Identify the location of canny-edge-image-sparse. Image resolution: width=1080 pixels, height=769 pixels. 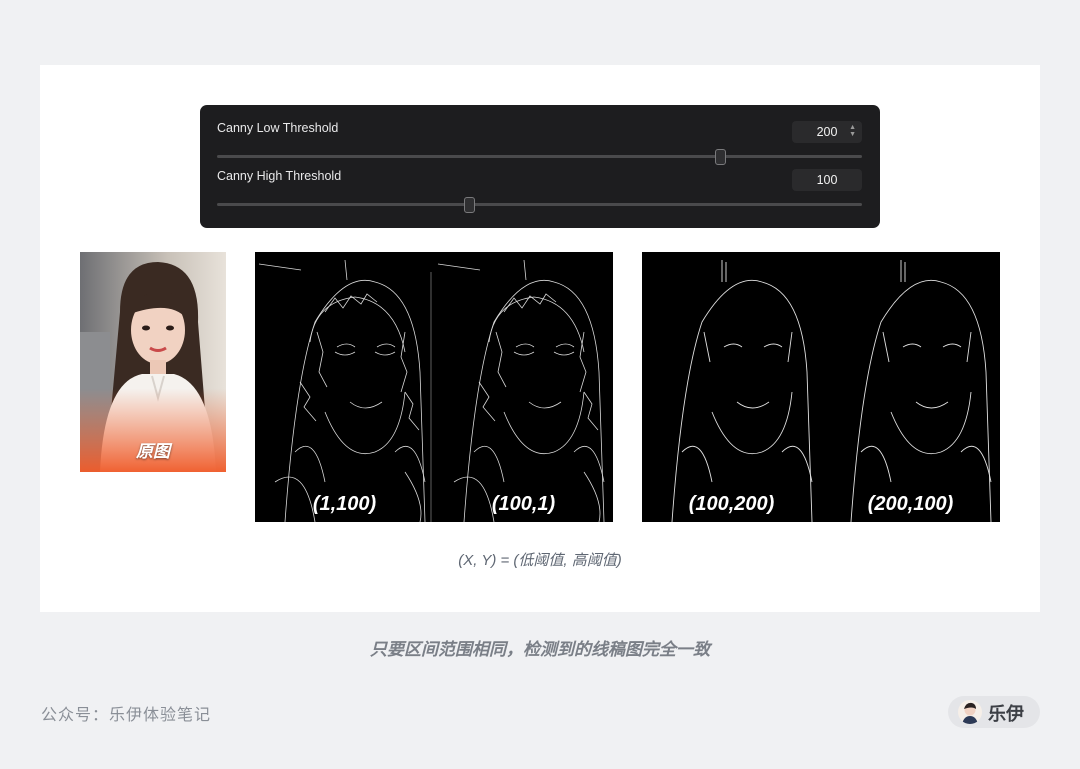
(831, 390).